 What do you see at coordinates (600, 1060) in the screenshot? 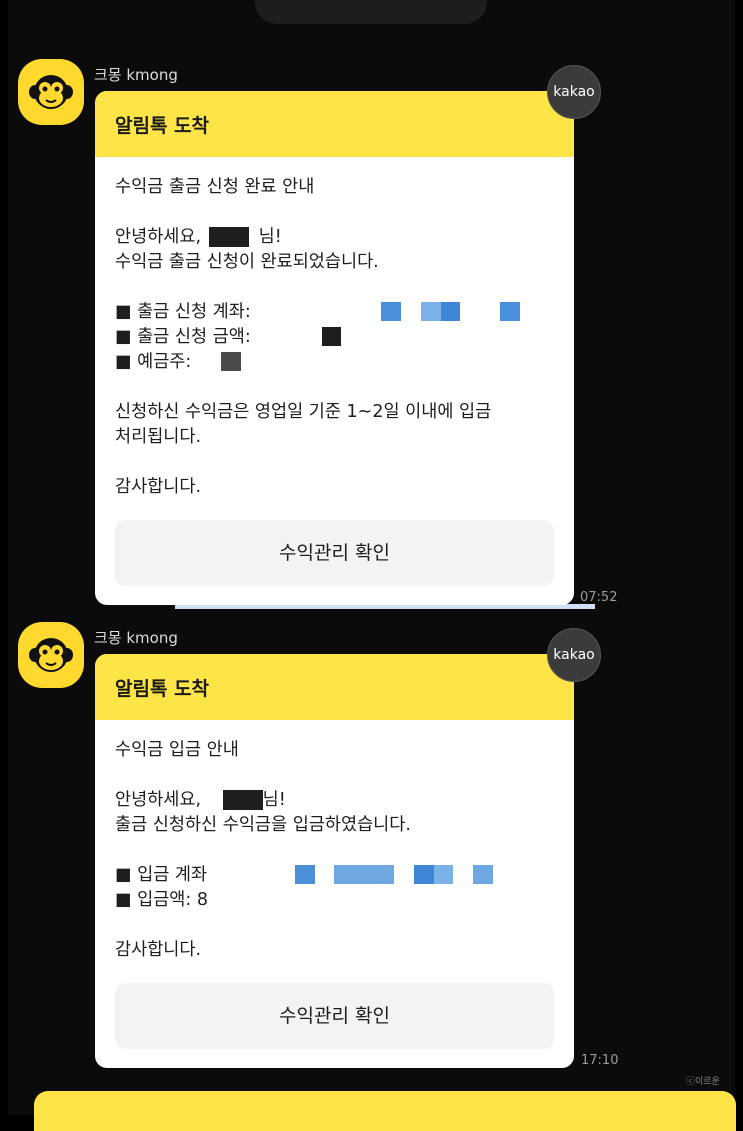
I see `message-time: 17:10` at bounding box center [600, 1060].